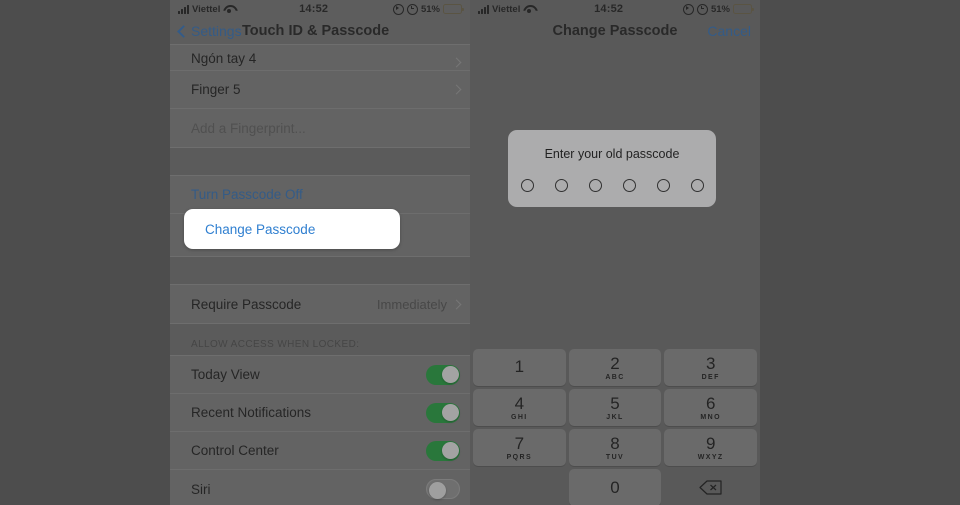 This screenshot has height=505, width=960. What do you see at coordinates (710, 363) in the screenshot?
I see `key-number: 3` at bounding box center [710, 363].